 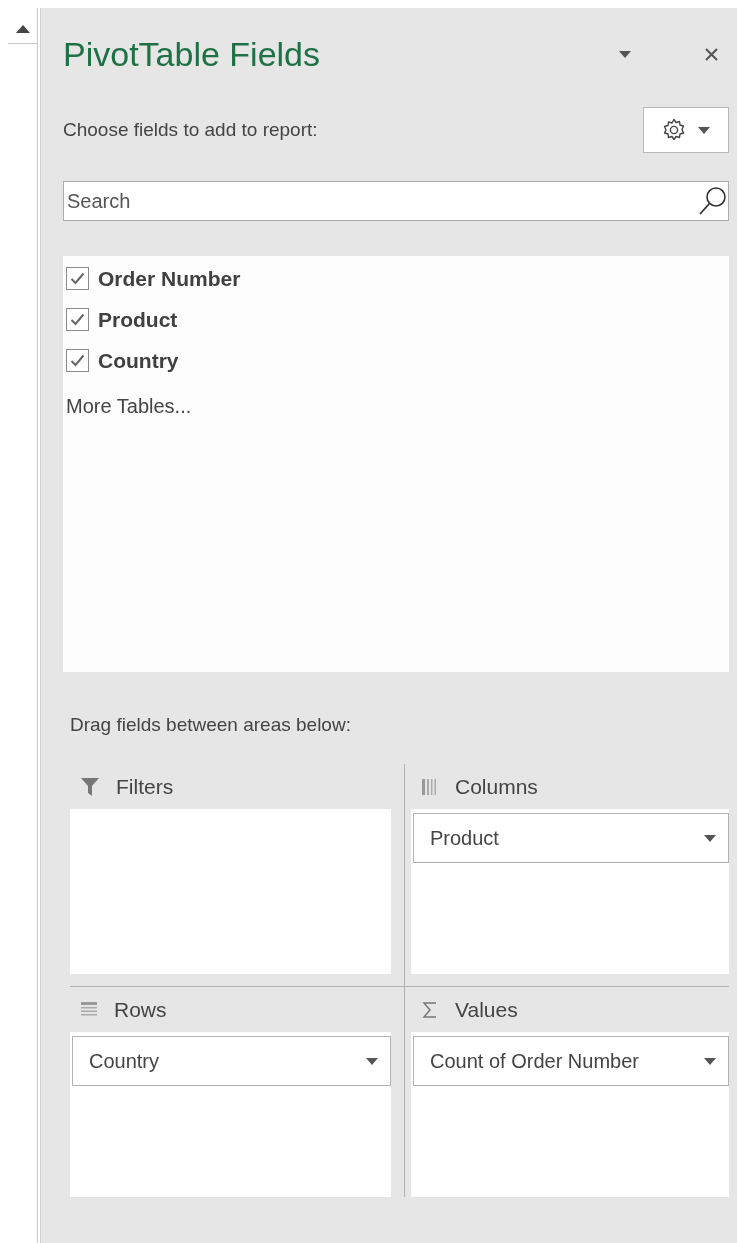 What do you see at coordinates (169, 278) in the screenshot?
I see `field-name: Order Number` at bounding box center [169, 278].